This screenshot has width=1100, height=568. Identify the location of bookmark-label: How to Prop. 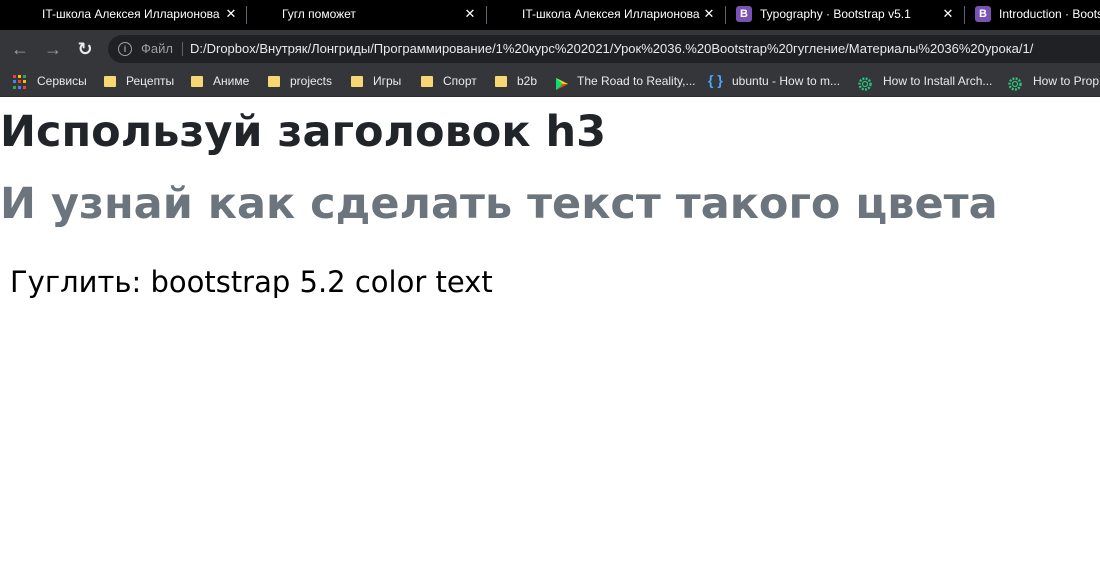
(1066, 81).